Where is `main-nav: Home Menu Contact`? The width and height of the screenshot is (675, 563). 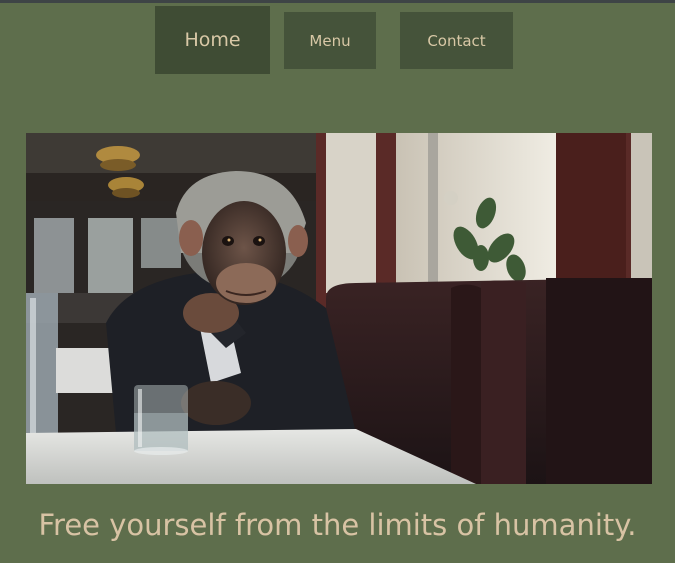
main-nav: Home Menu Contact is located at coordinates (337, 40).